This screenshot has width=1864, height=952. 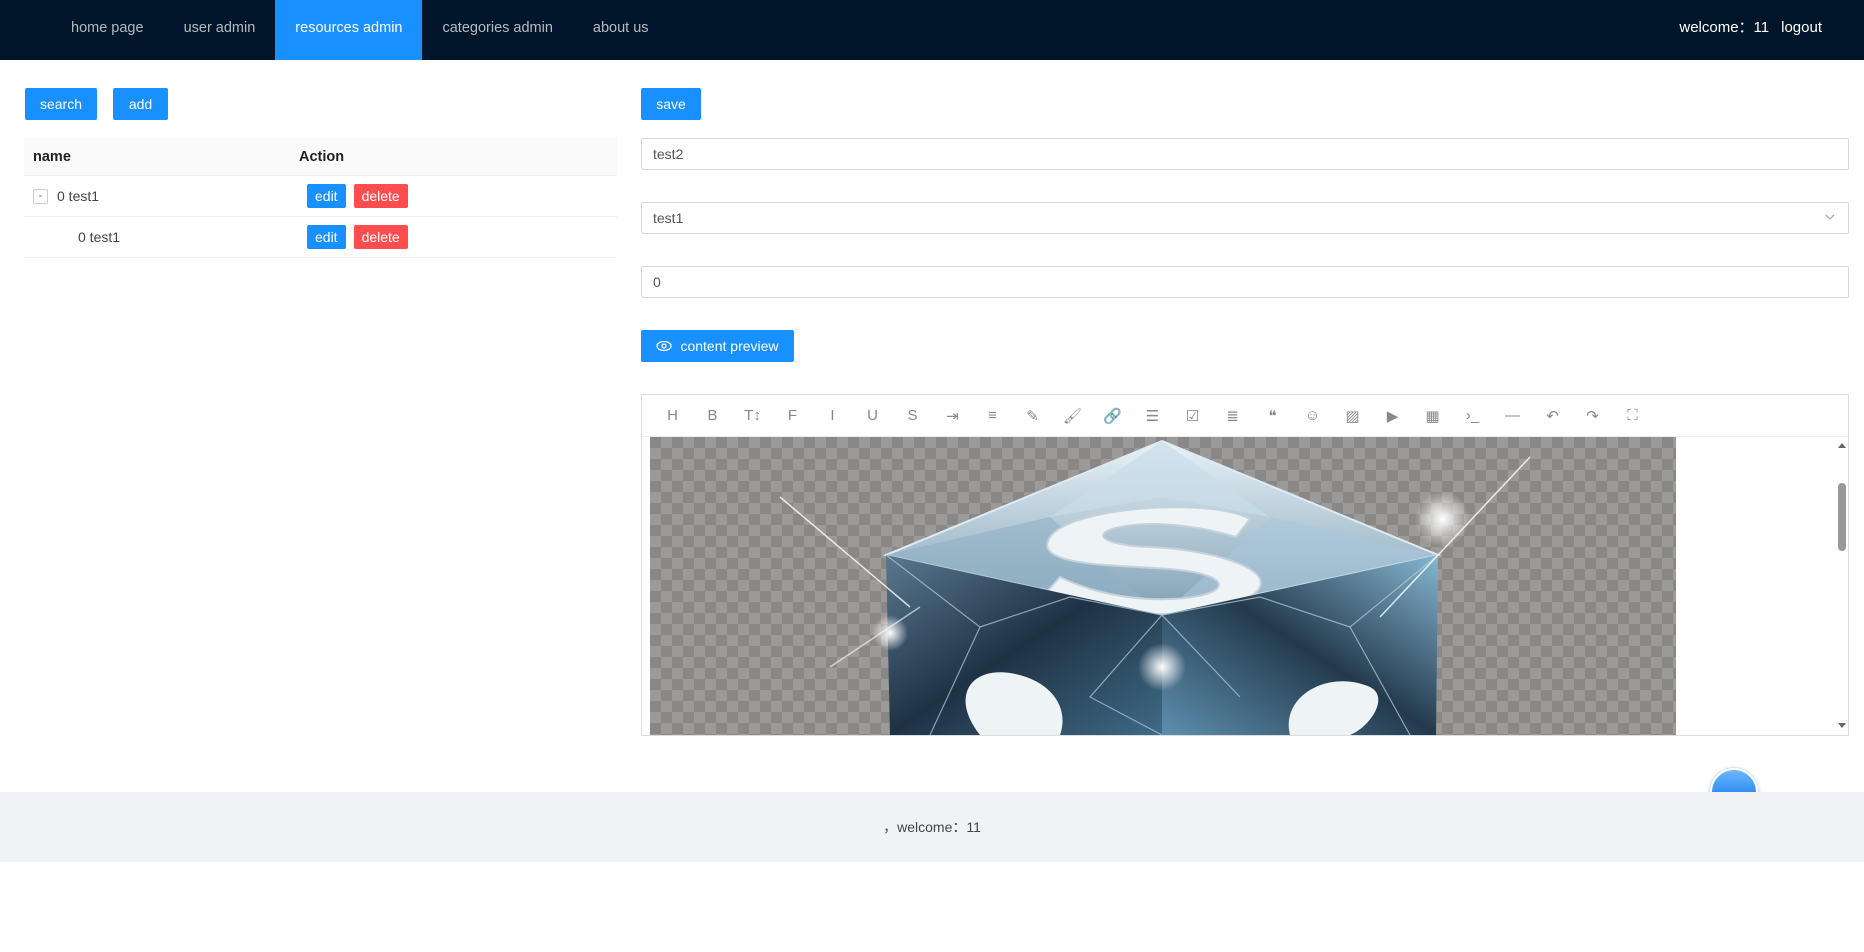 I want to click on align-icon: ≣, so click(x=1232, y=415).